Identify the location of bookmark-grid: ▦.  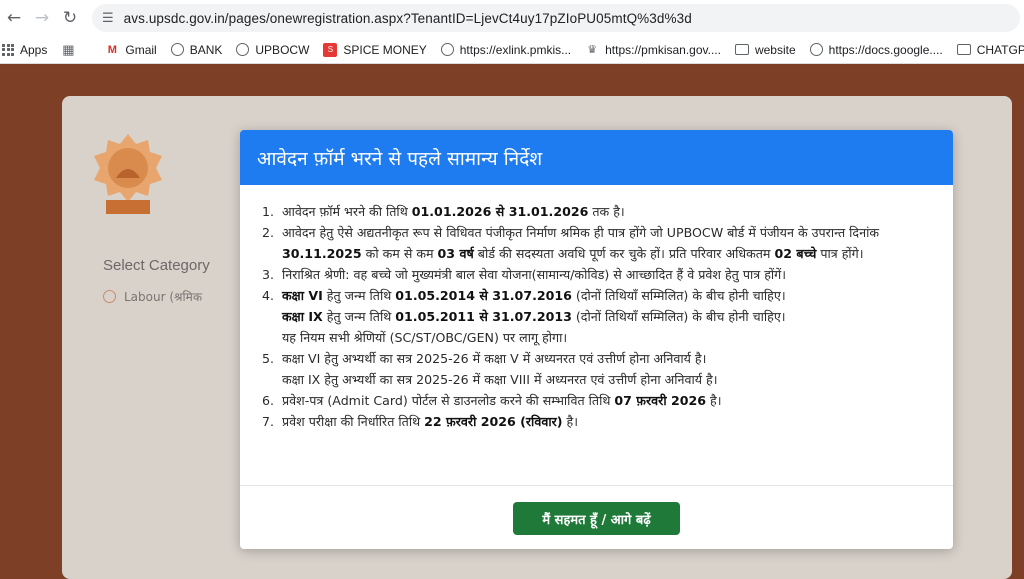
(71, 49).